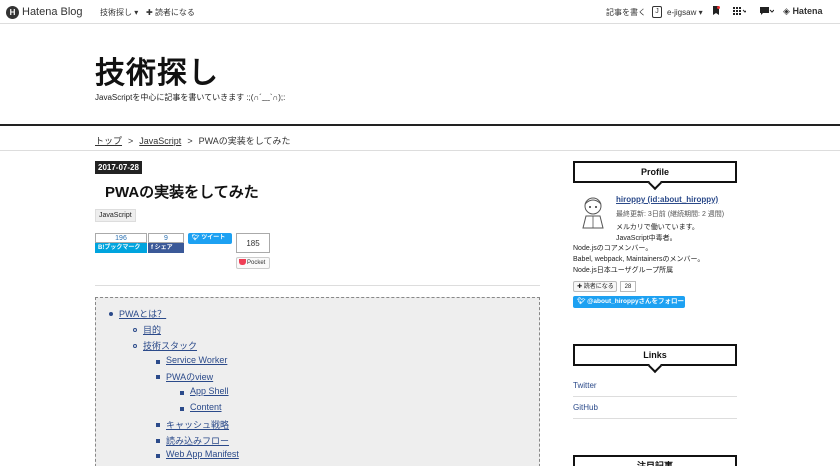 Image resolution: width=840 pixels, height=466 pixels. Describe the element at coordinates (189, 376) in the screenshot. I see `toc-item: PWAのview` at that location.